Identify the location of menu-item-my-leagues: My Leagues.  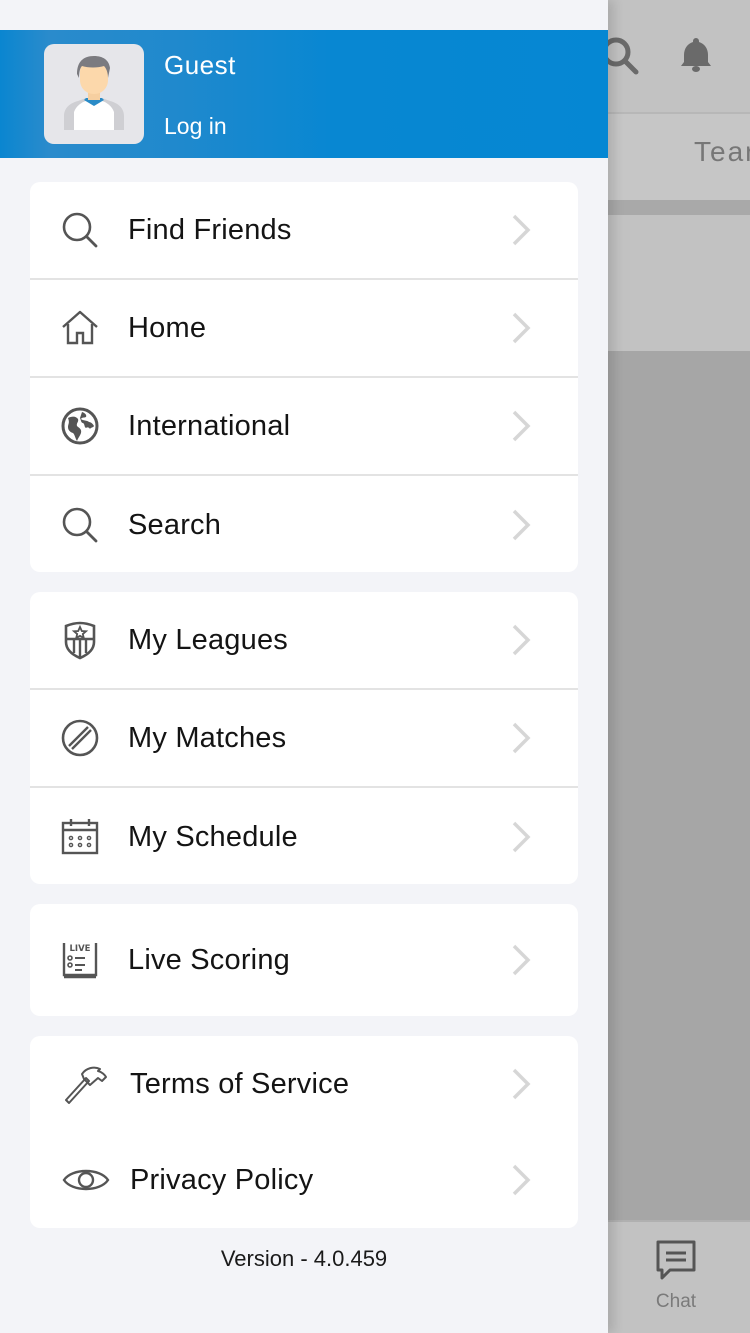
(304, 641).